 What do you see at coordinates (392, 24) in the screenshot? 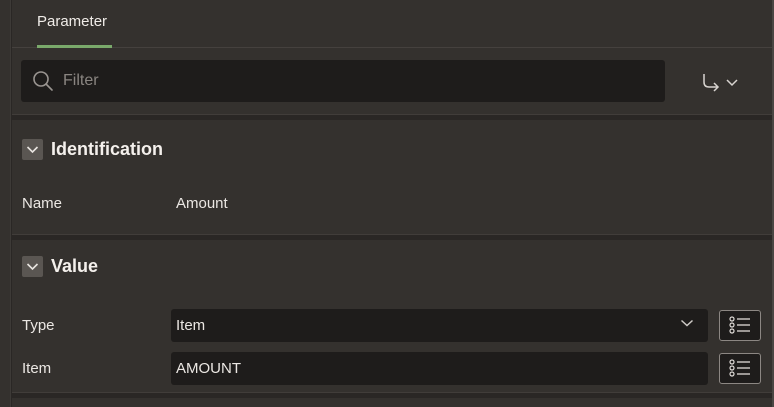
I see `tab-bar: Parameter` at bounding box center [392, 24].